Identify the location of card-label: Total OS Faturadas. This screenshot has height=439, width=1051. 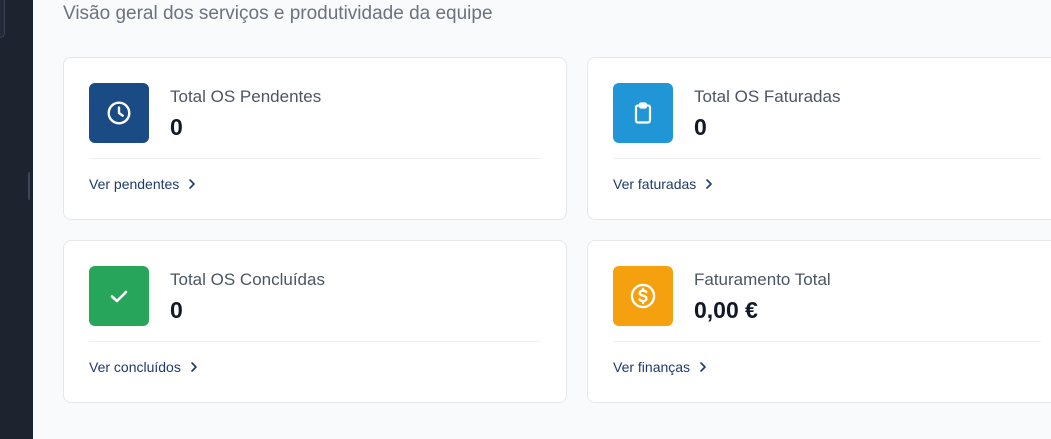
(767, 96).